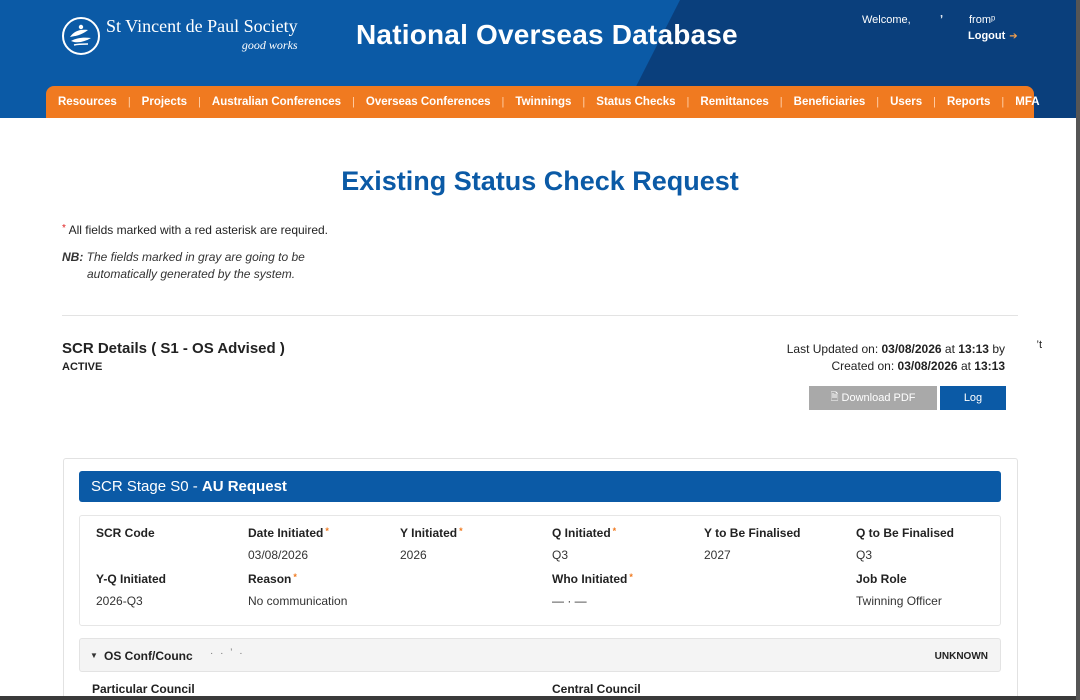 This screenshot has width=1080, height=700. I want to click on nav-item-status-checks: Status Checks, so click(635, 102).